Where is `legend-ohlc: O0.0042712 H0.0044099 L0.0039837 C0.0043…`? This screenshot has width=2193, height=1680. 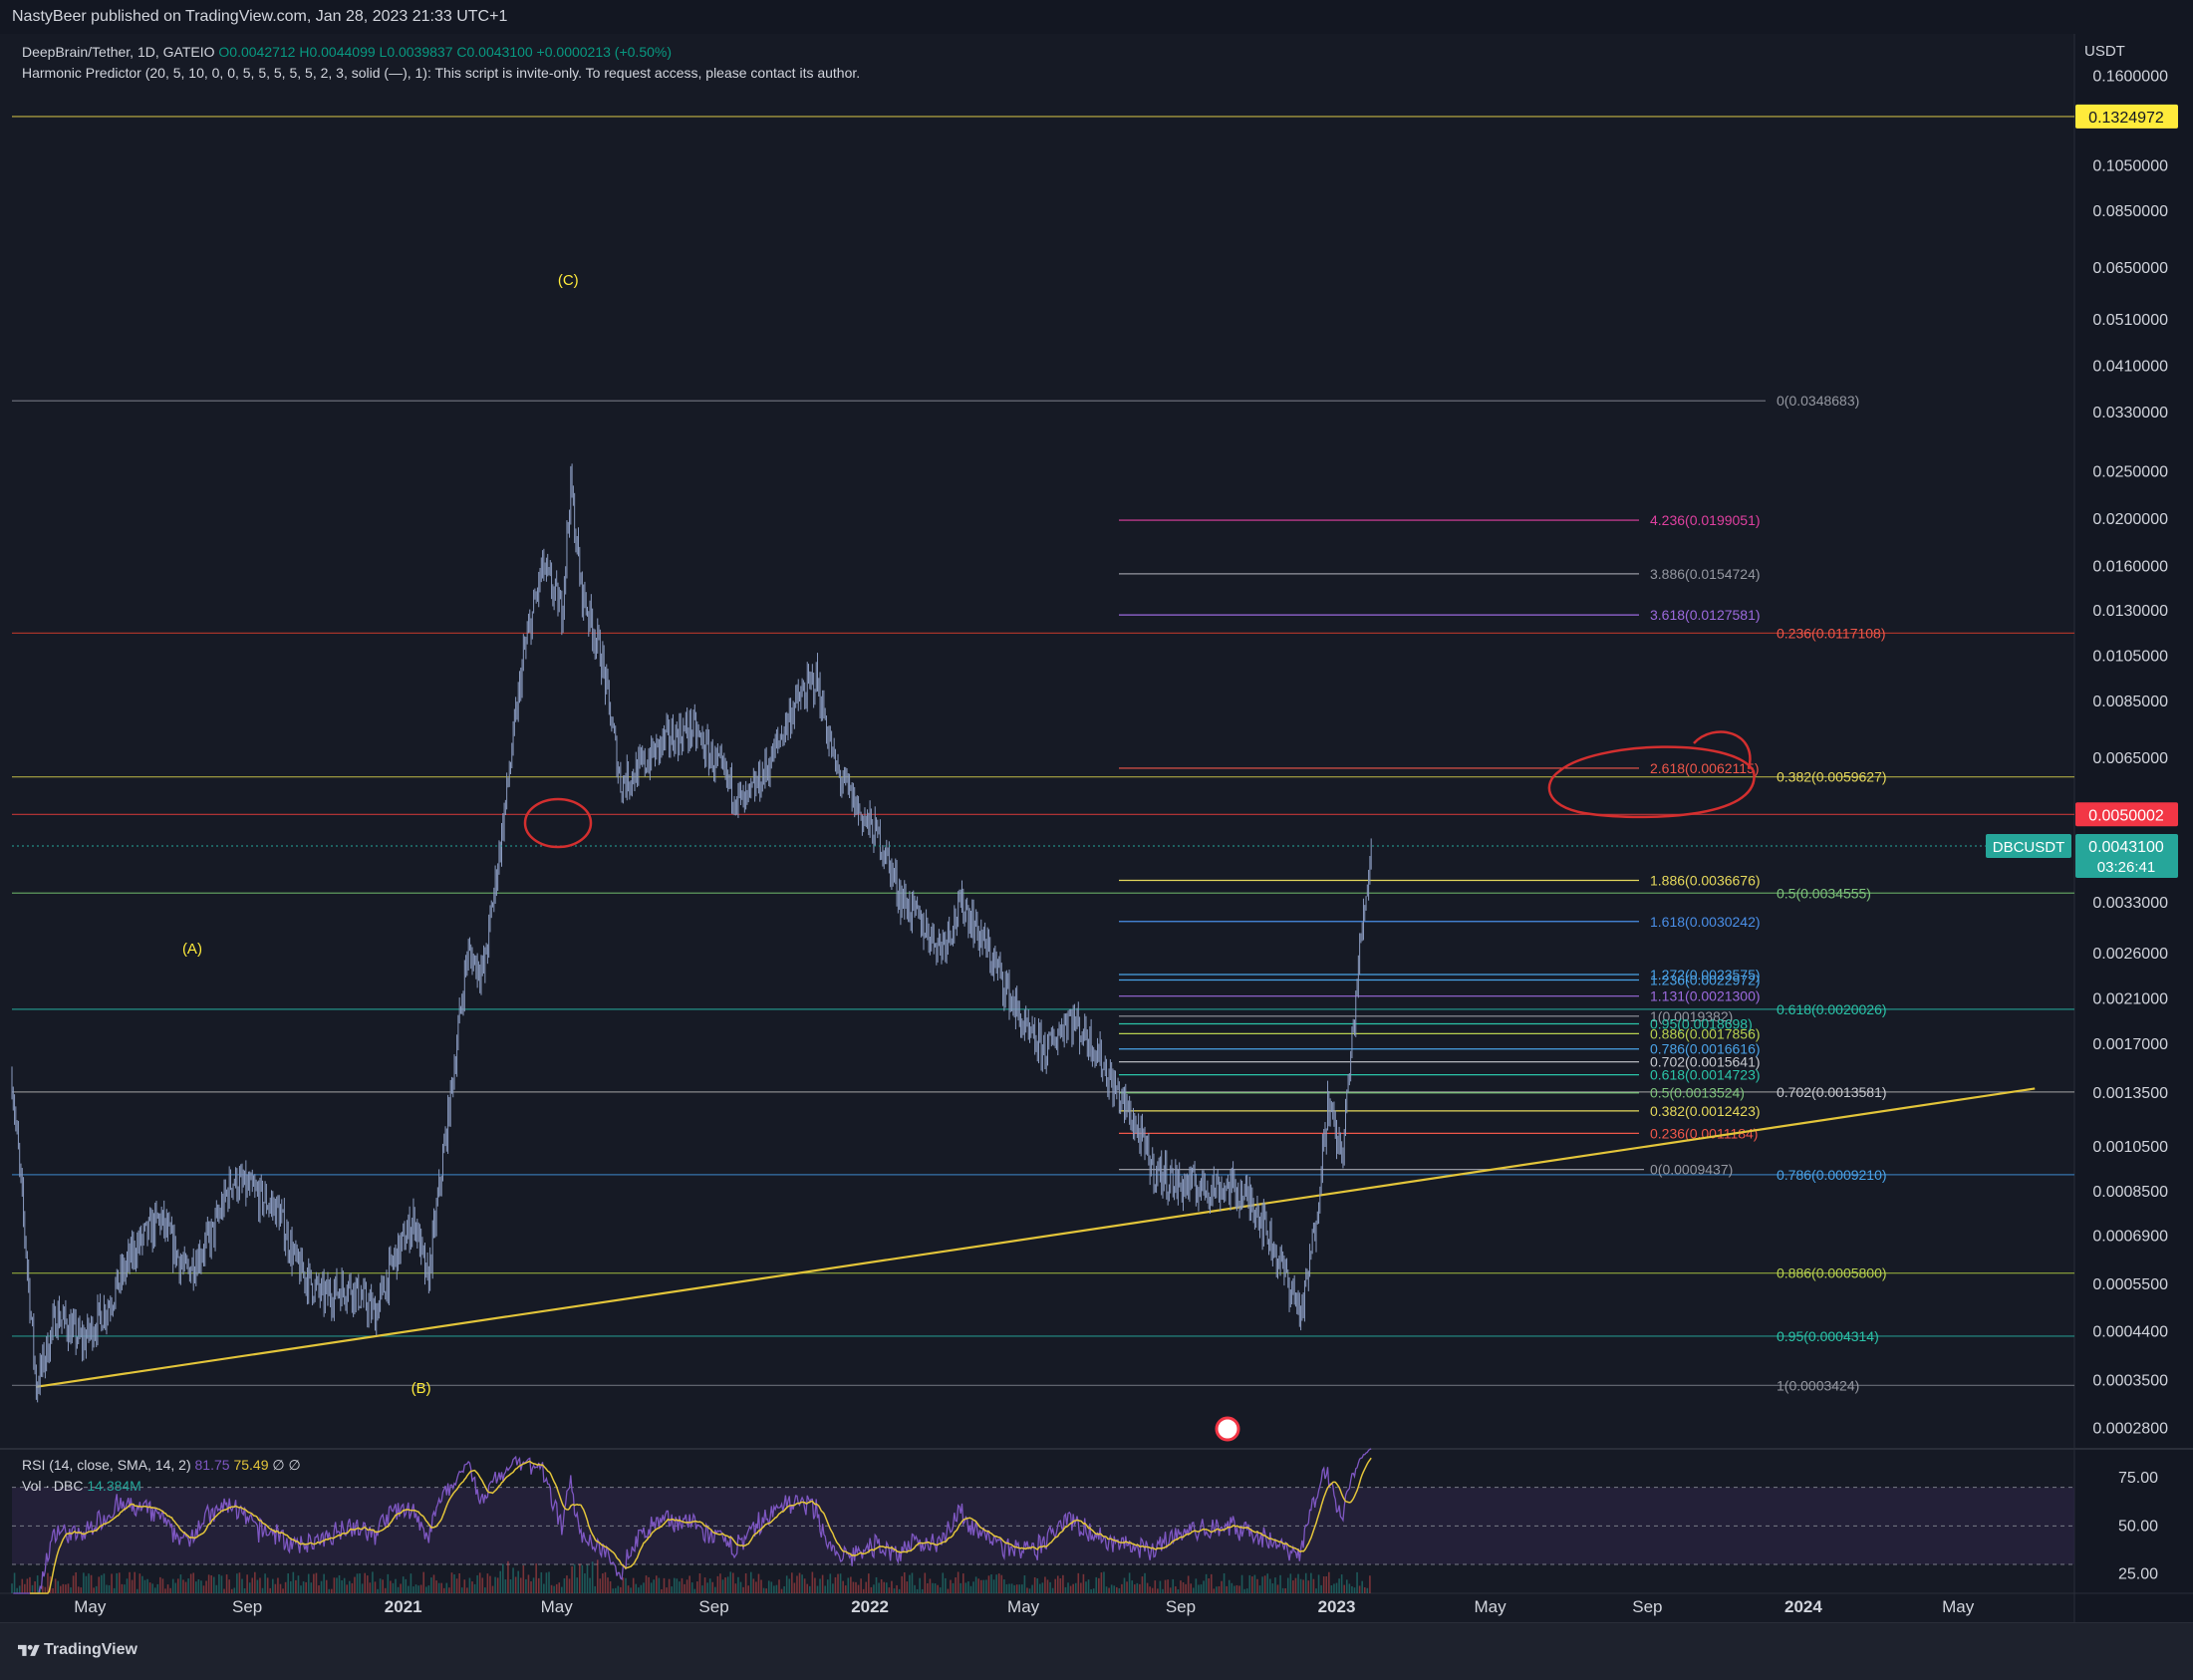 legend-ohlc: O0.0042712 H0.0044099 L0.0039837 C0.0043… is located at coordinates (446, 52).